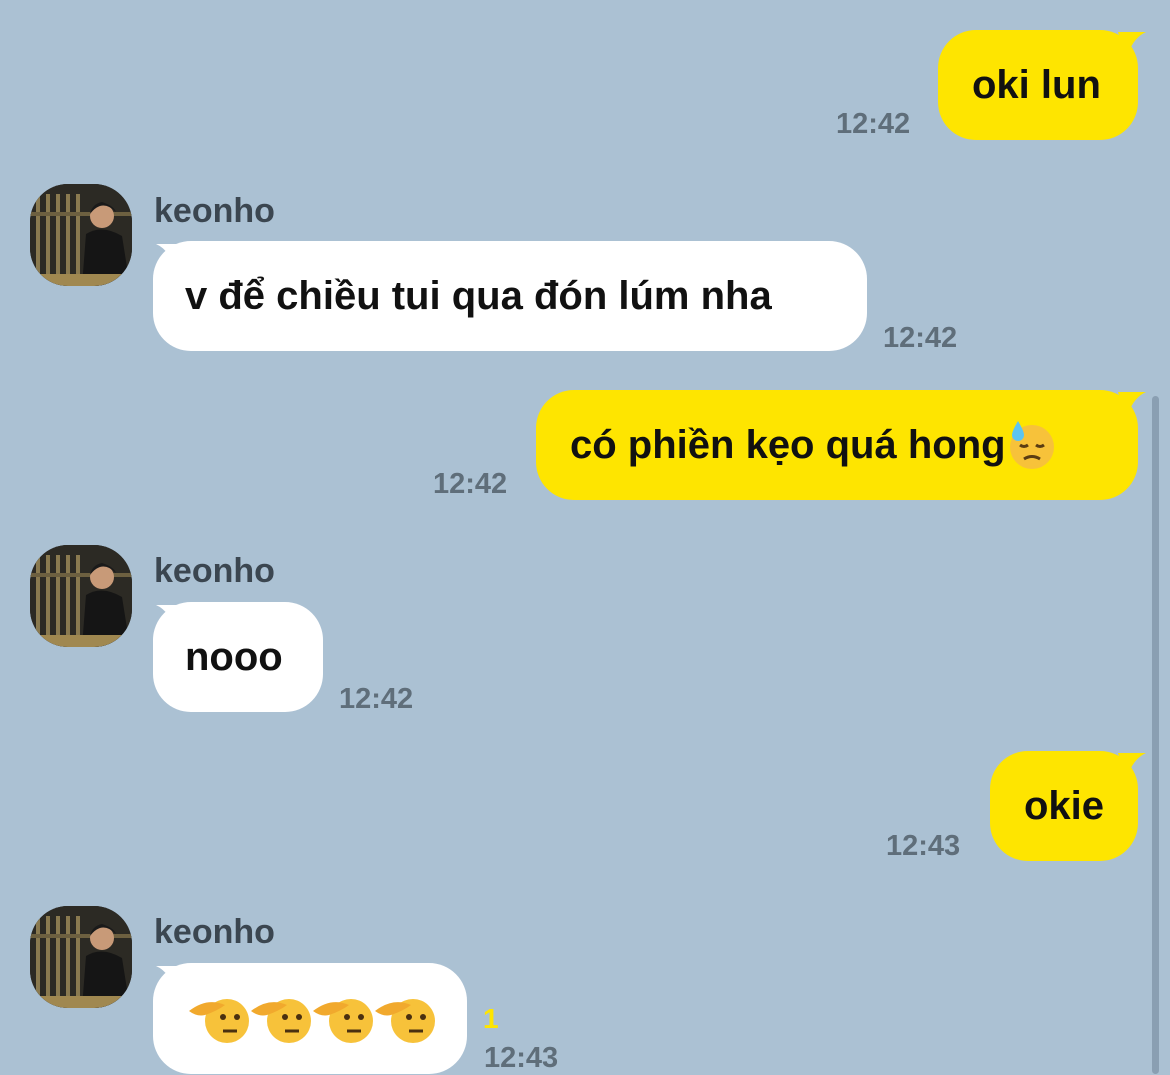 The width and height of the screenshot is (1170, 1075). Describe the element at coordinates (238, 657) in the screenshot. I see `message-bubble: nooo` at that location.